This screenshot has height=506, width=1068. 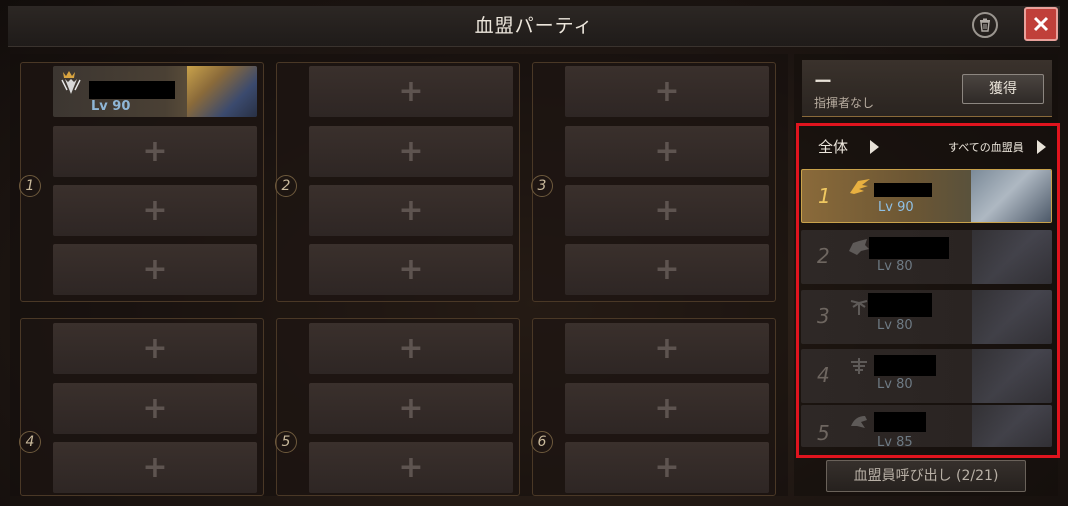 I want to click on trash-button, so click(x=985, y=25).